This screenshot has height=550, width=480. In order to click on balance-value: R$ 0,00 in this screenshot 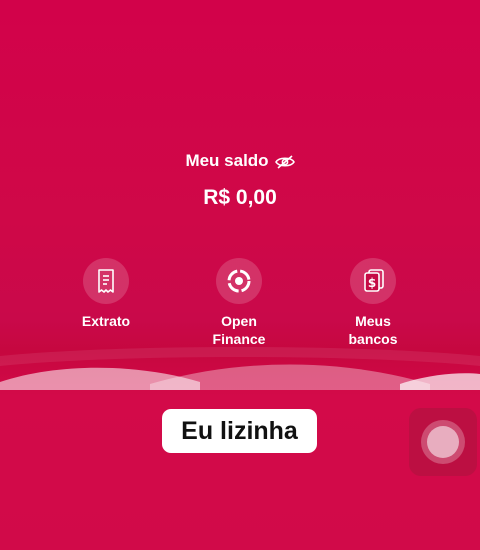, I will do `click(240, 197)`.